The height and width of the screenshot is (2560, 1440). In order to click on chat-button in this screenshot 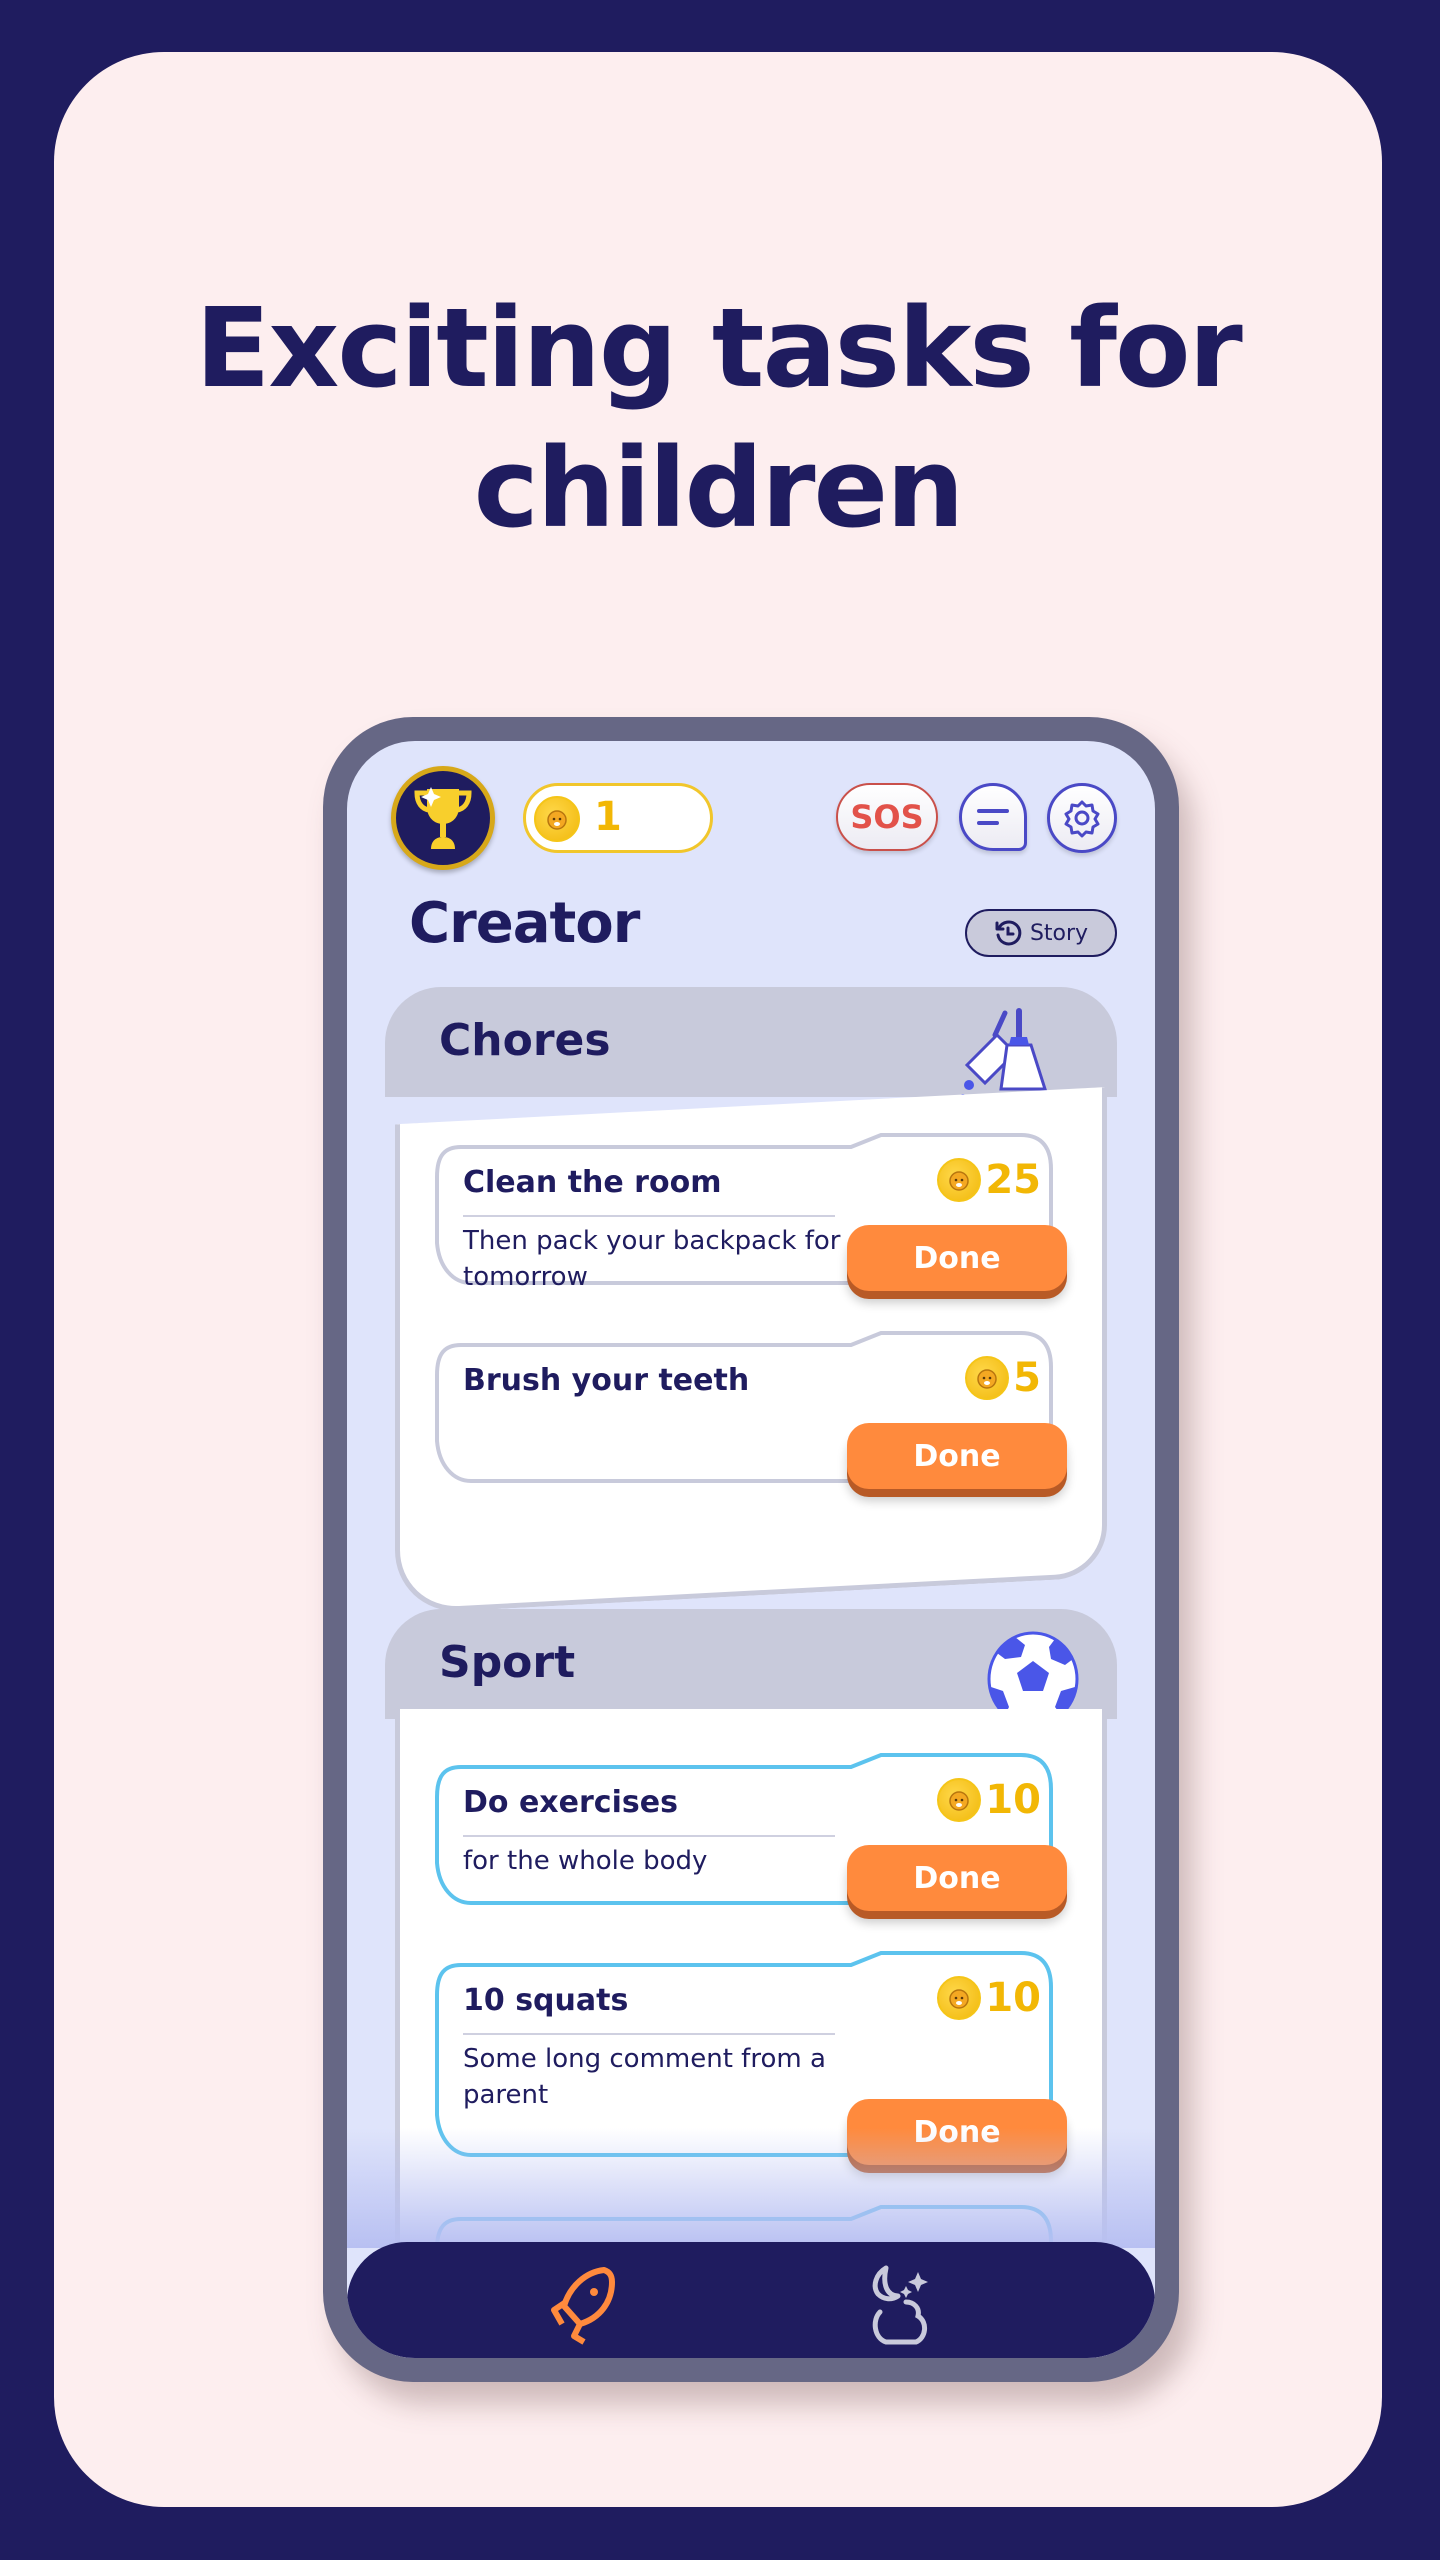, I will do `click(993, 817)`.